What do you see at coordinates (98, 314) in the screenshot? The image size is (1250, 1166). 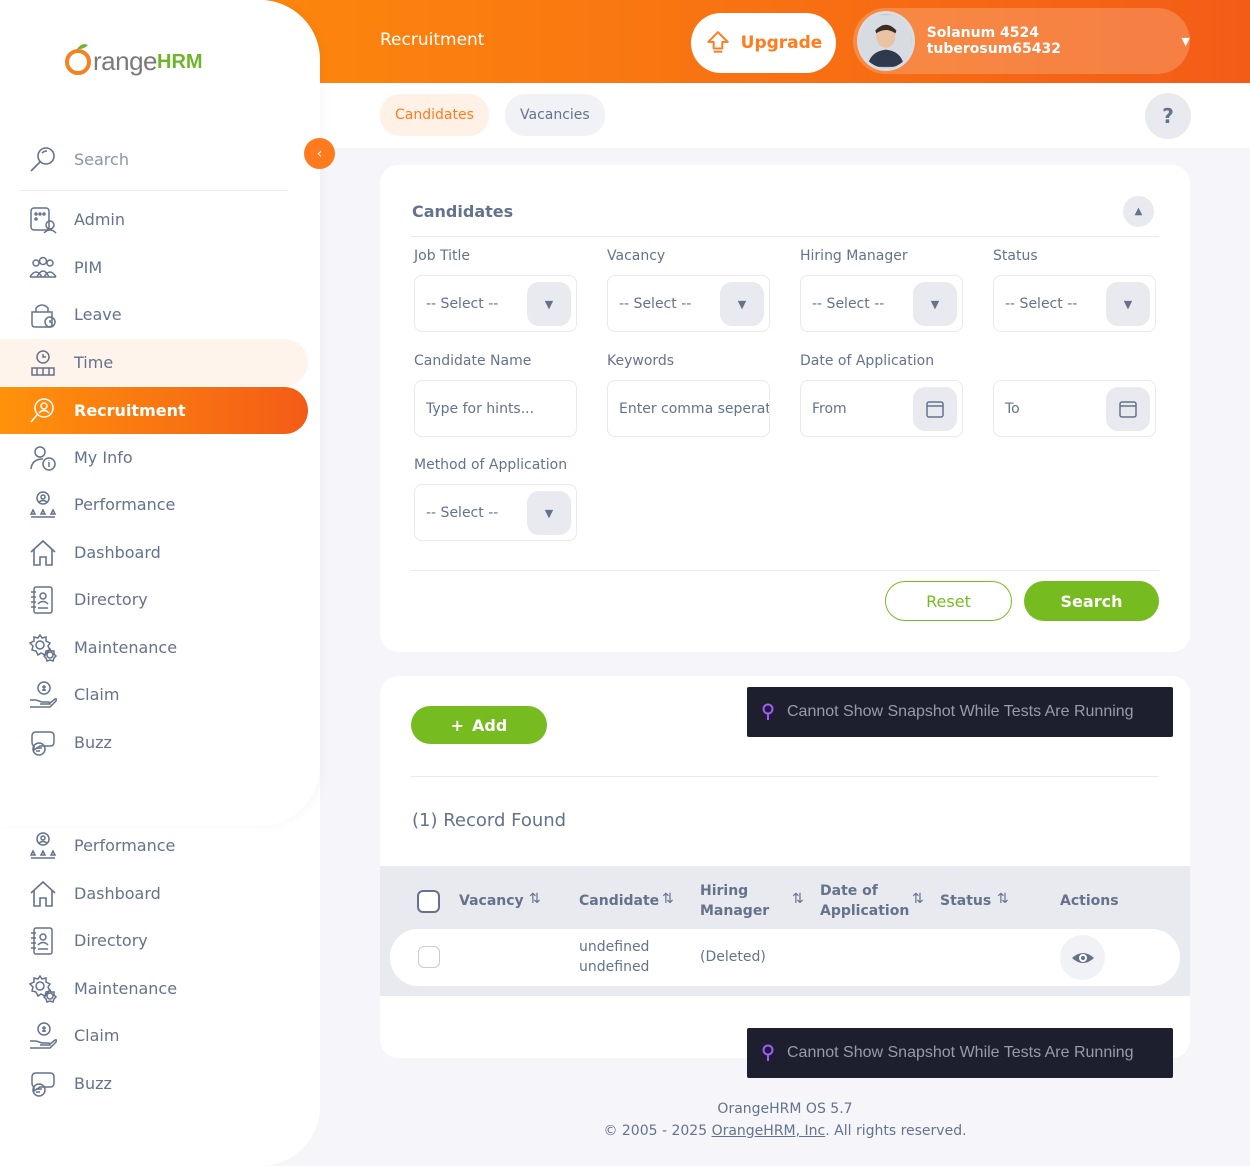 I see `sidebar-item-label: Leave` at bounding box center [98, 314].